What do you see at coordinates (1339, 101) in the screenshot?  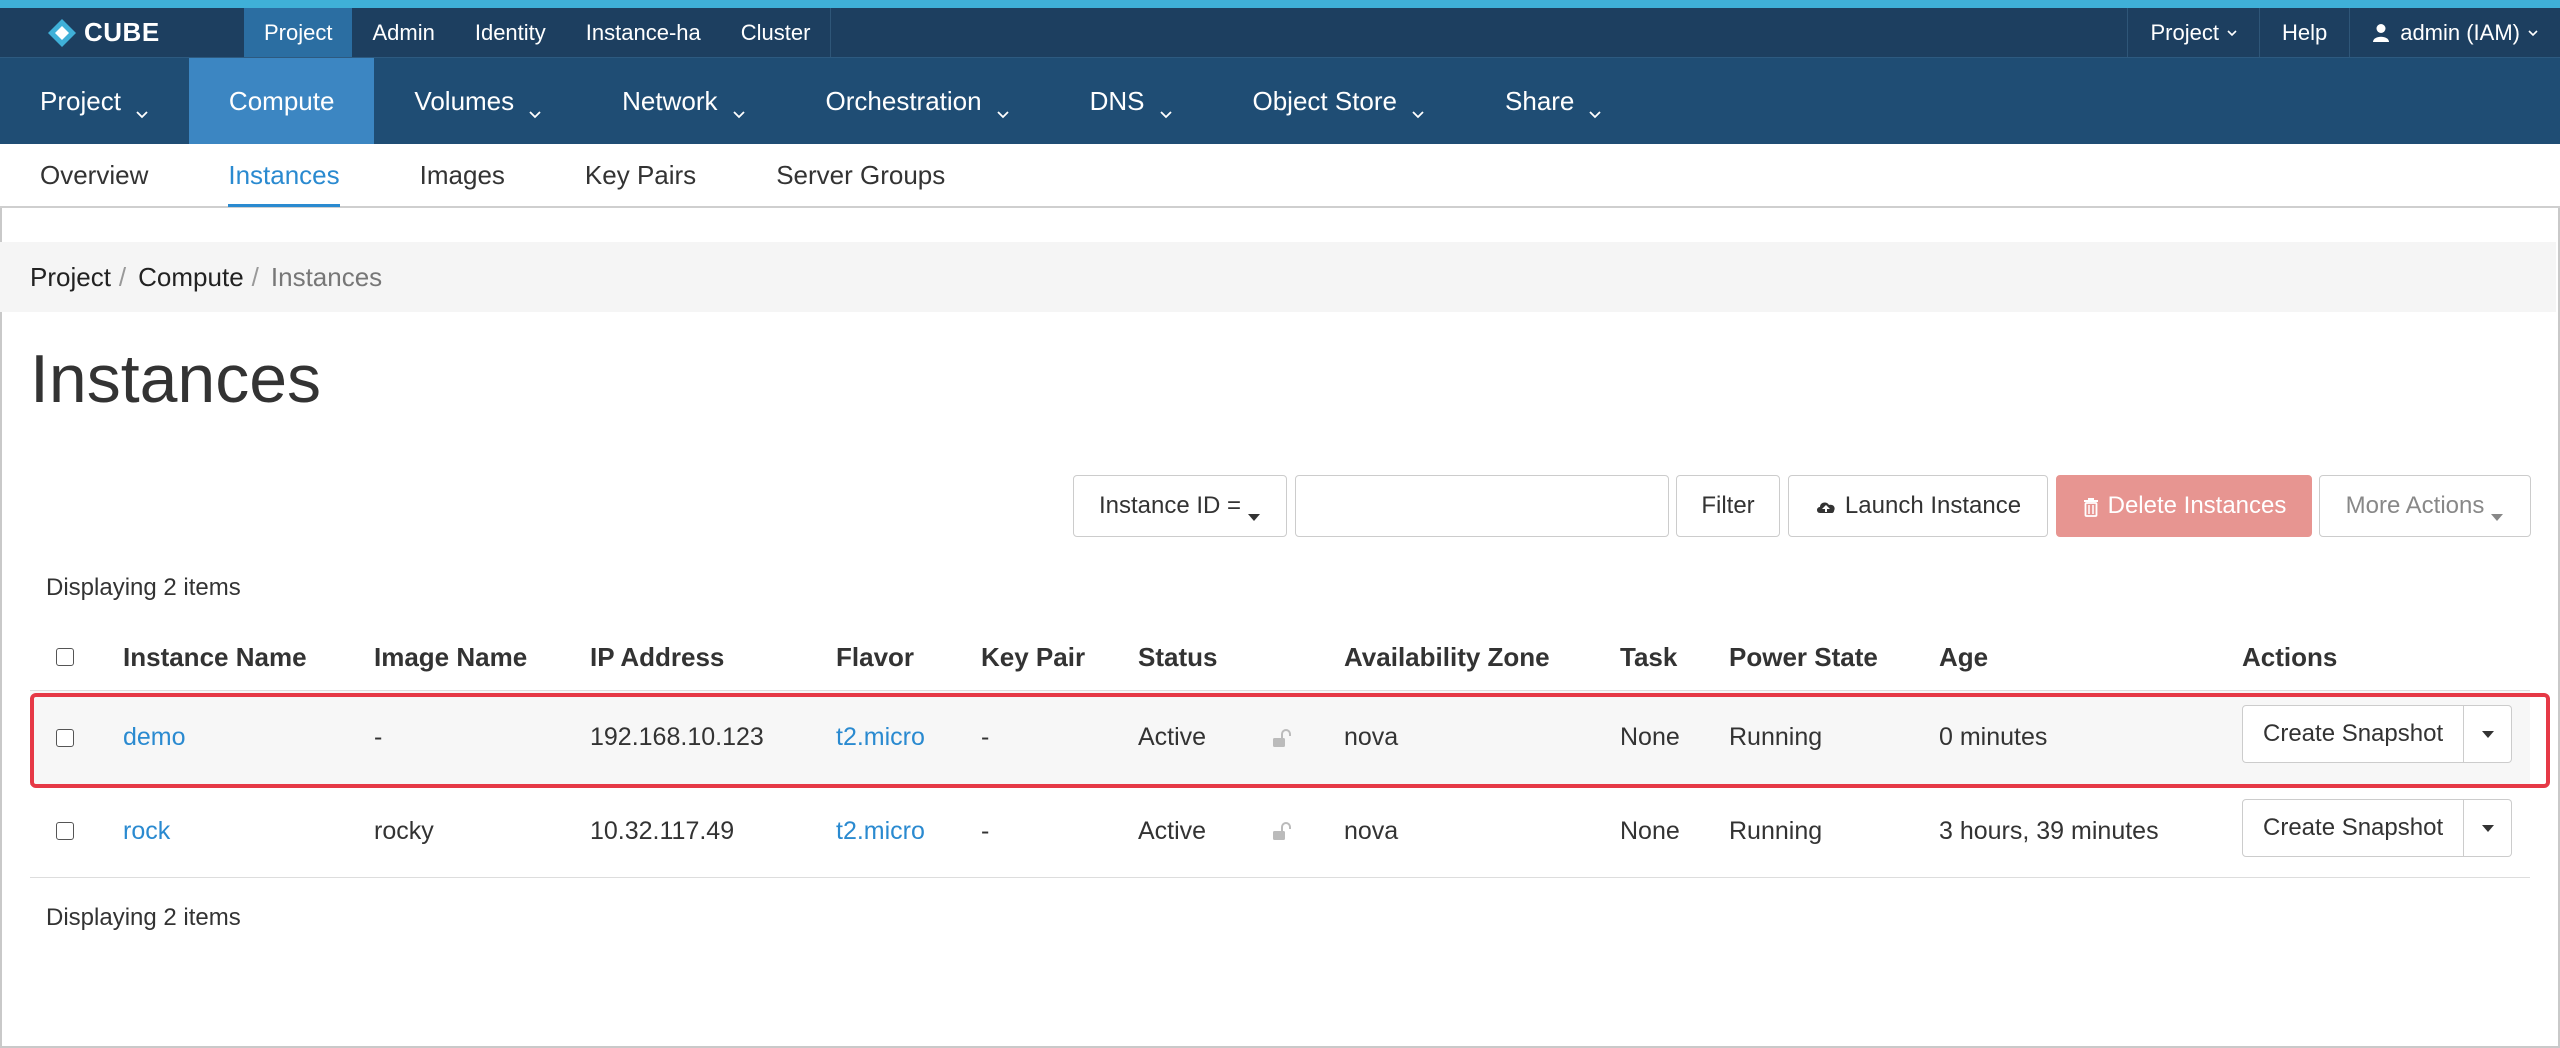 I see `main-nav-object-store: Object Store` at bounding box center [1339, 101].